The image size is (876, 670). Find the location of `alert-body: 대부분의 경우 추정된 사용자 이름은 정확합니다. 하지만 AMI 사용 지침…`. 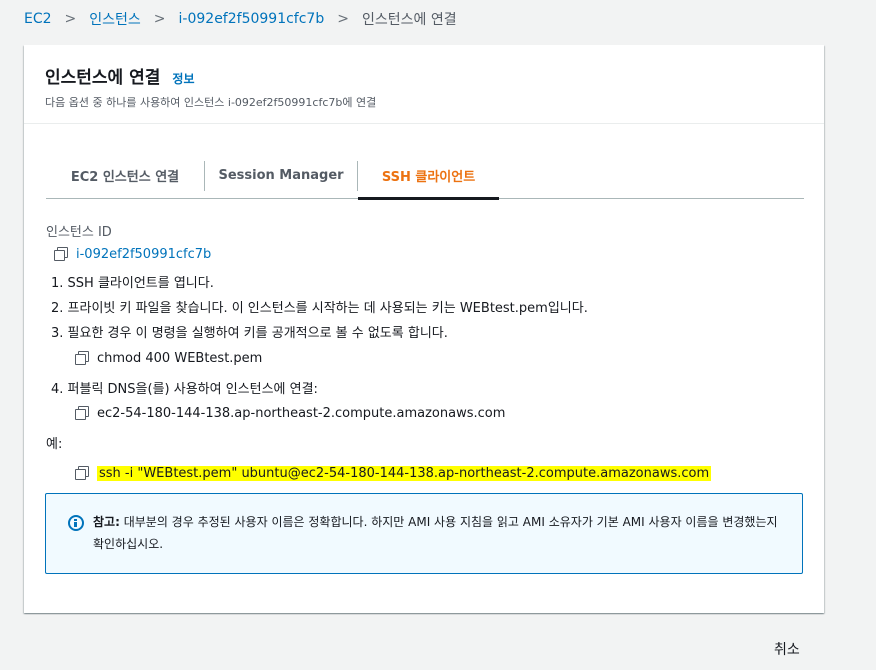

alert-body: 대부분의 경우 추정된 사용자 이름은 정확합니다. 하지만 AMI 사용 지침… is located at coordinates (435, 533).